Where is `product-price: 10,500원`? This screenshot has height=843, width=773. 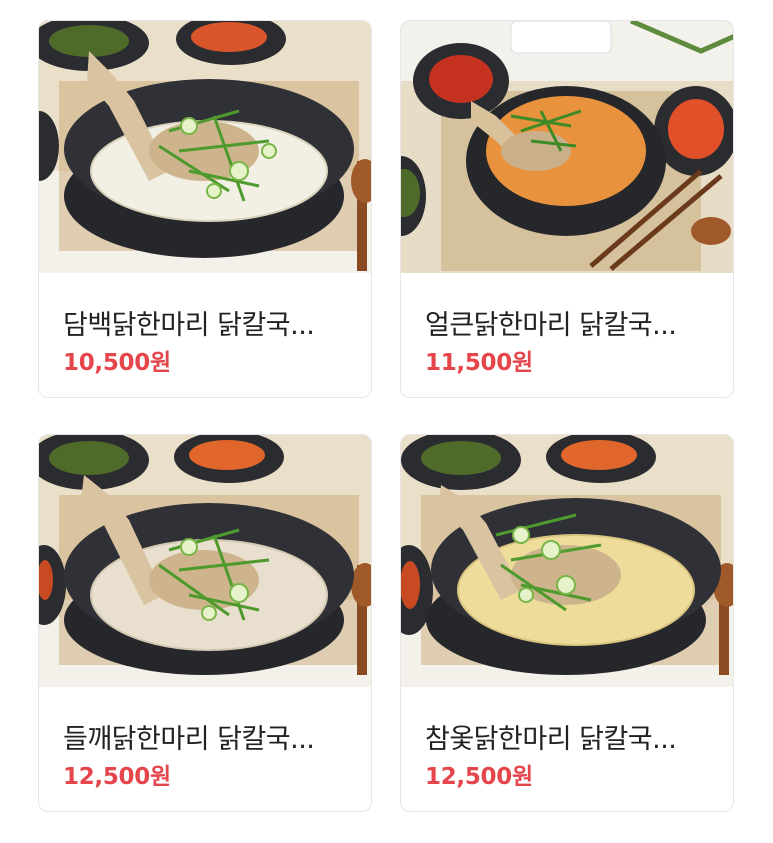
product-price: 10,500원 is located at coordinates (117, 363).